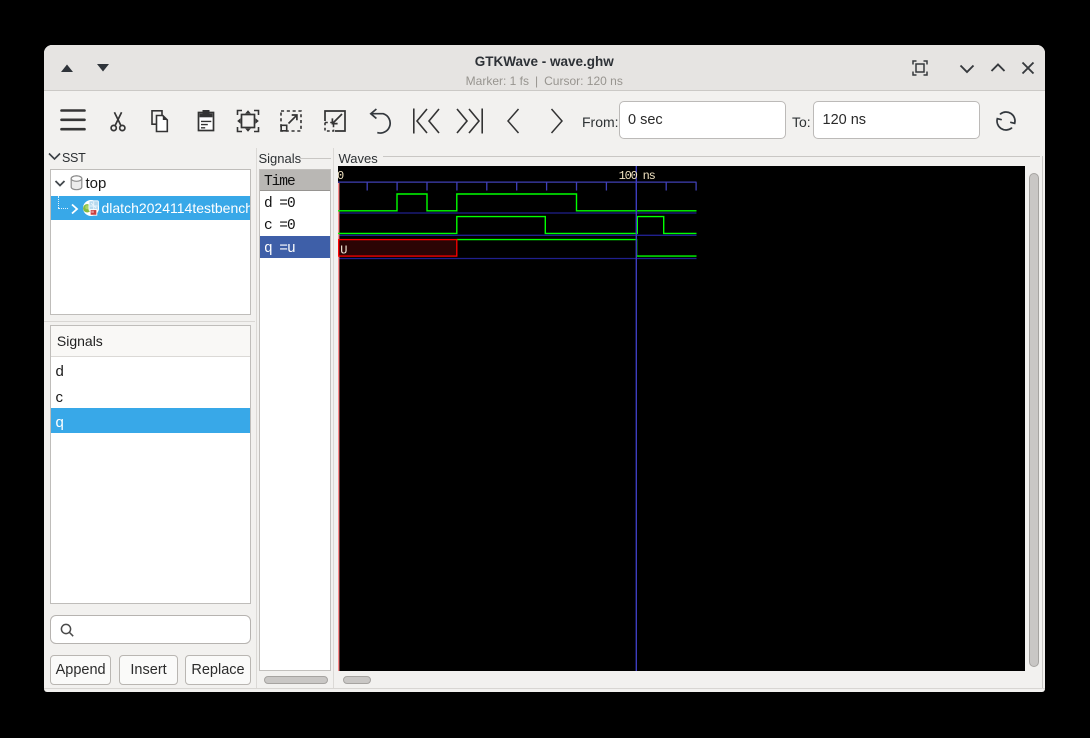 The image size is (1090, 738). What do you see at coordinates (343, 250) in the screenshot?
I see `svg-text: U` at bounding box center [343, 250].